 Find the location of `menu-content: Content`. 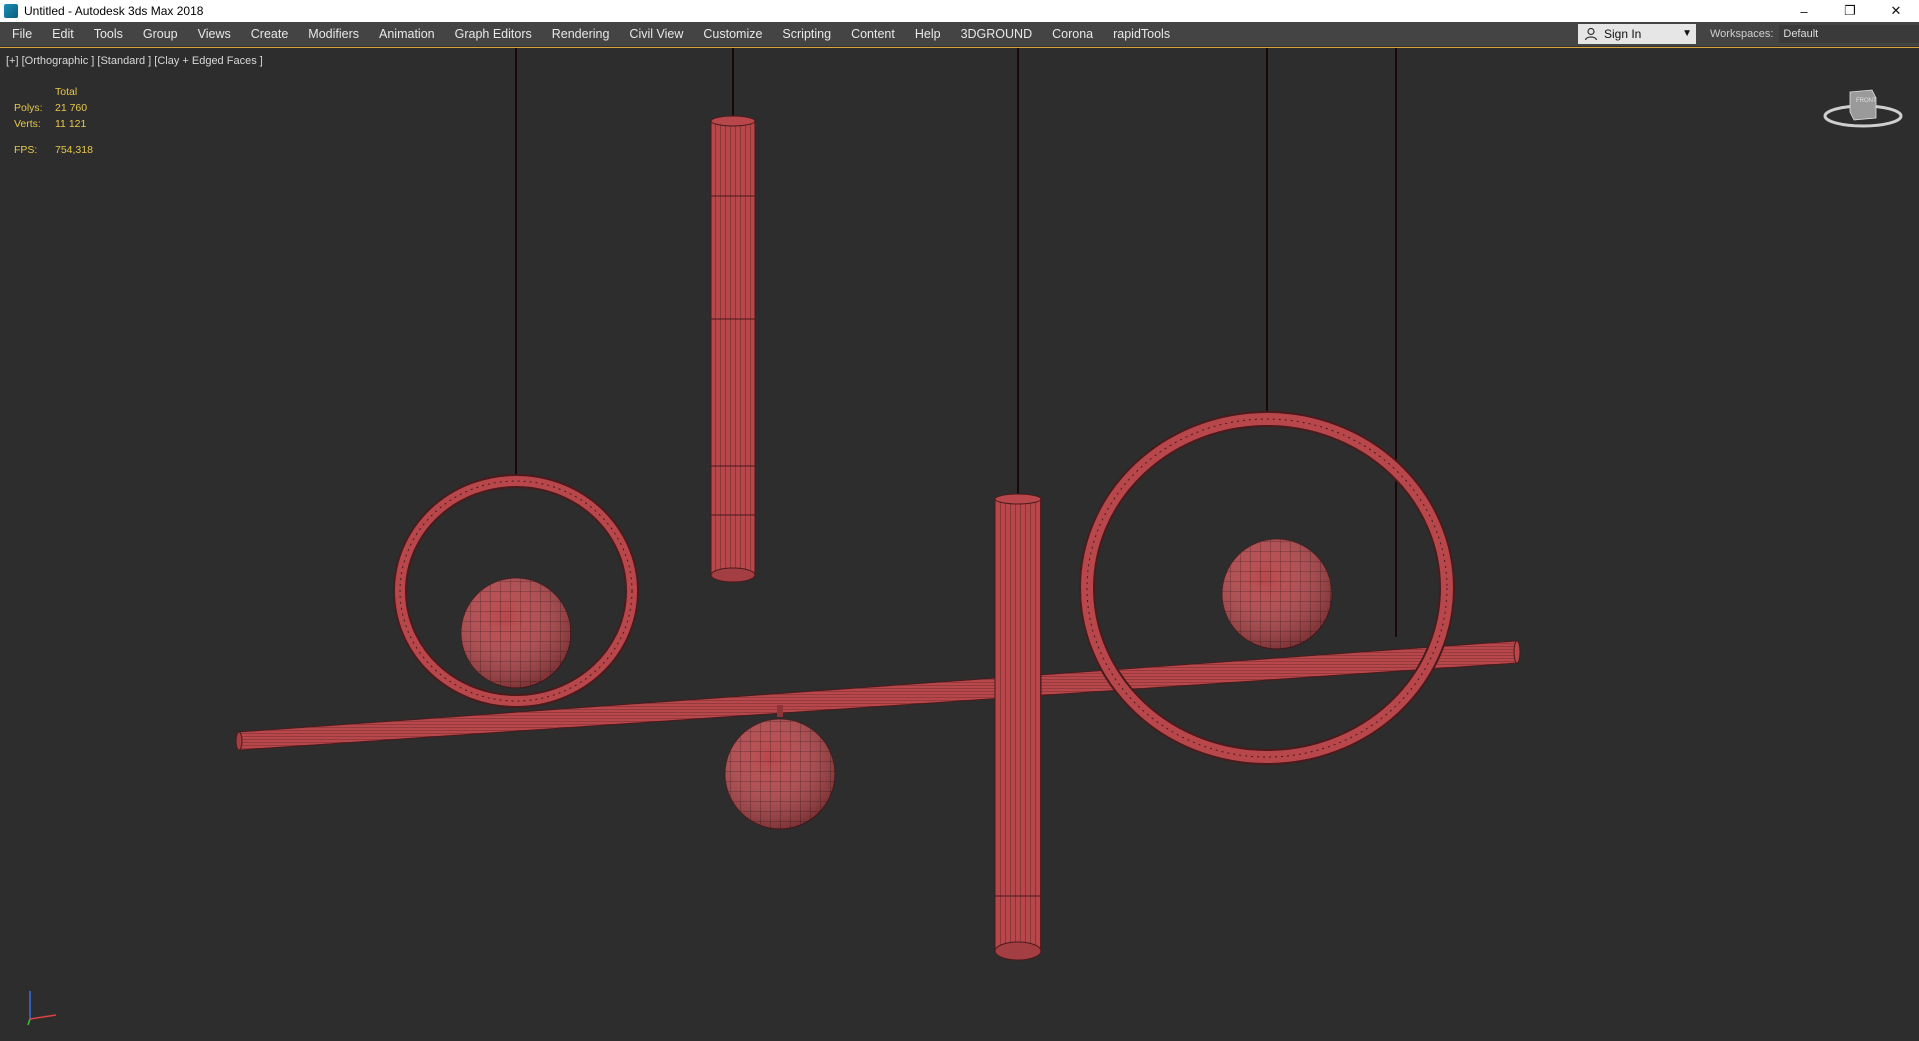

menu-content: Content is located at coordinates (873, 34).